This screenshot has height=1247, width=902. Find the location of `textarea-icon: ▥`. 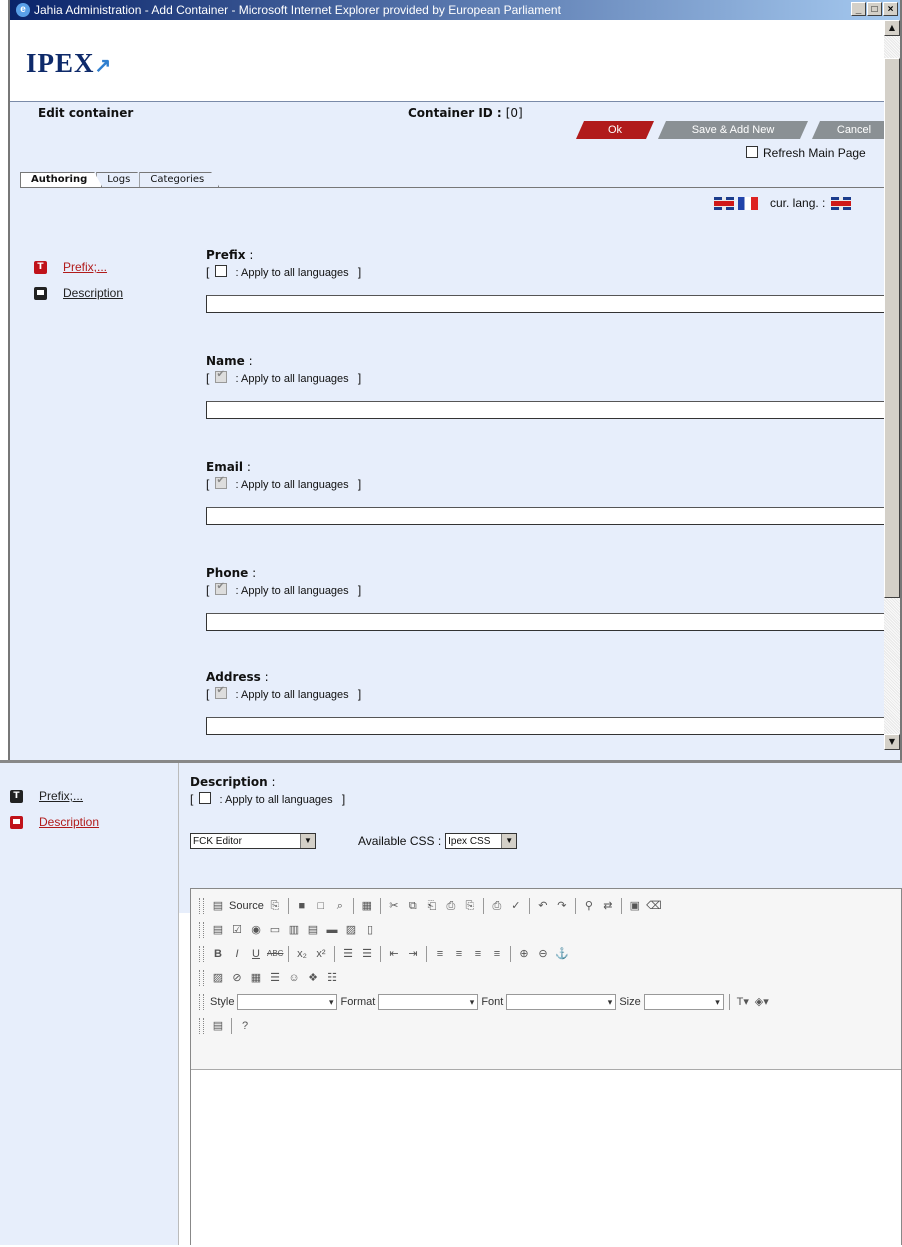

textarea-icon: ▥ is located at coordinates (294, 930).